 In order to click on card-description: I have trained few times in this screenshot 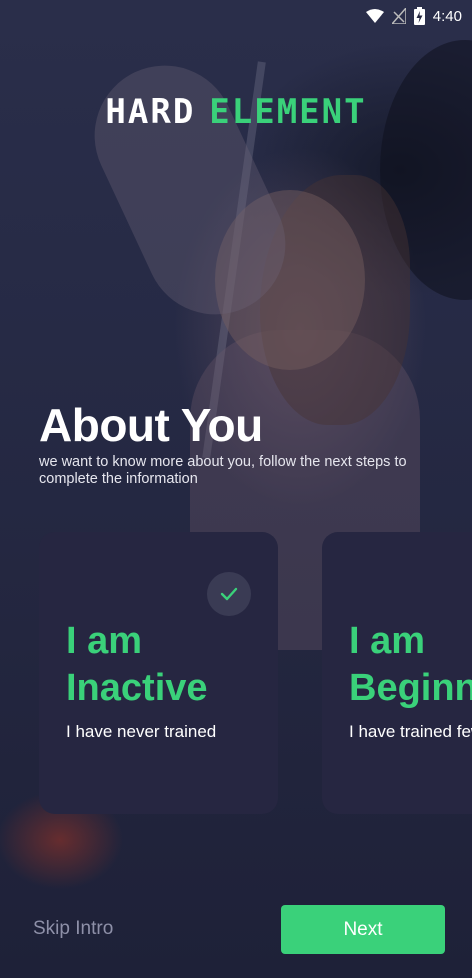, I will do `click(410, 731)`.